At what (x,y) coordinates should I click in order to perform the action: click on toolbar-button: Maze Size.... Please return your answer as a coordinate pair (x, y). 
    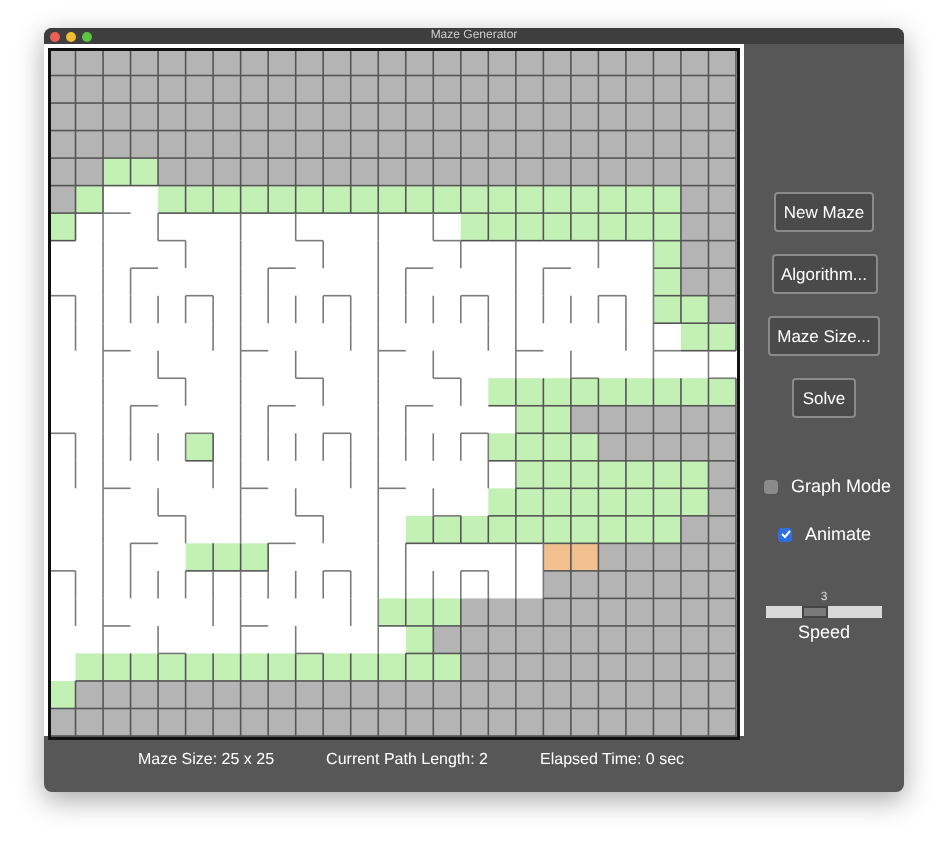
    Looking at the image, I should click on (824, 336).